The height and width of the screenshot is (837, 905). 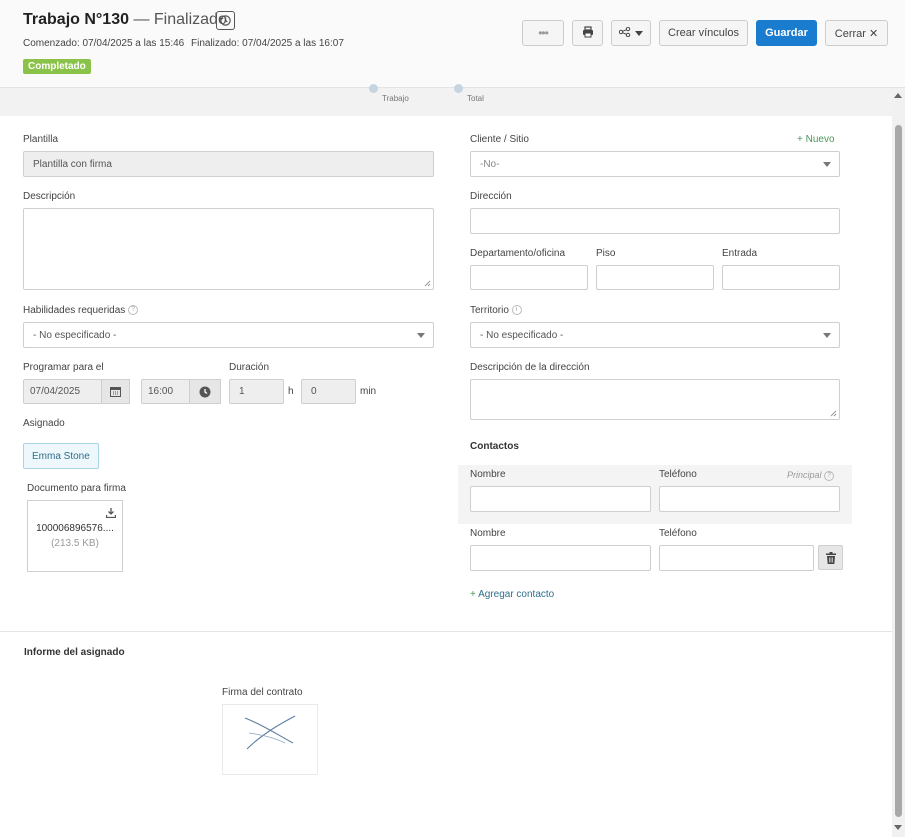 What do you see at coordinates (74, 652) in the screenshot?
I see `report-title: Informe del asignado` at bounding box center [74, 652].